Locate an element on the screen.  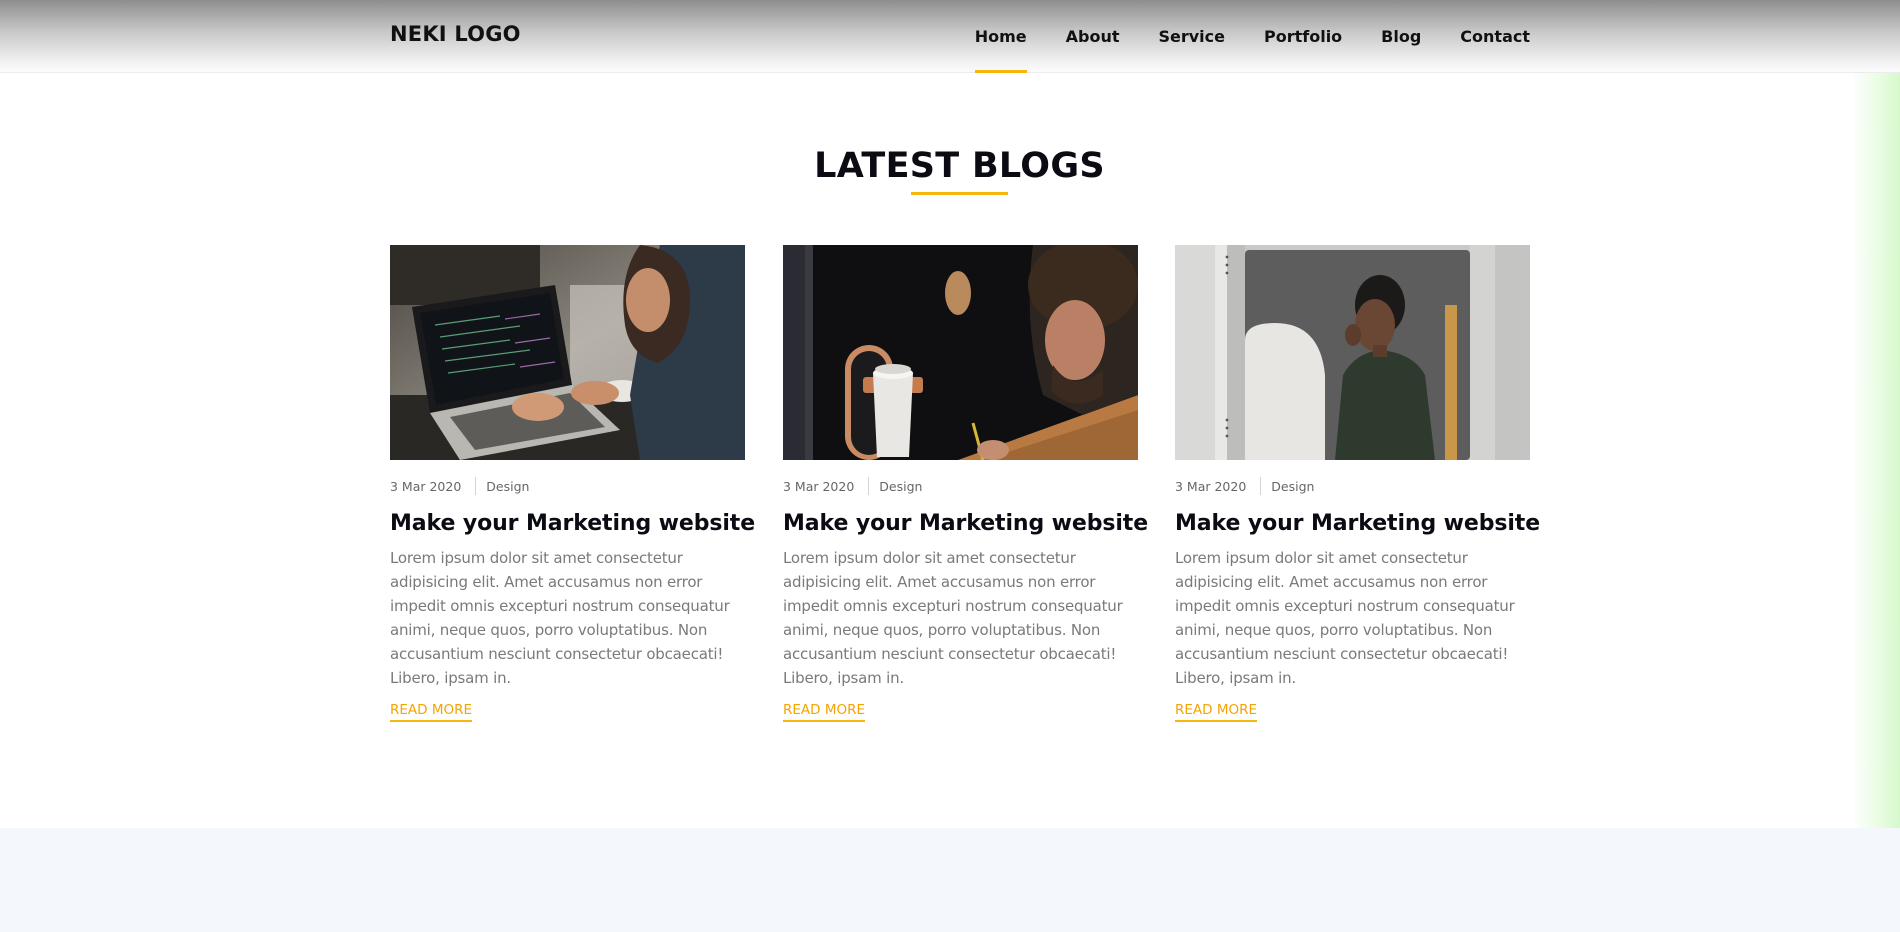
nav-item-home: Home is located at coordinates (1000, 36).